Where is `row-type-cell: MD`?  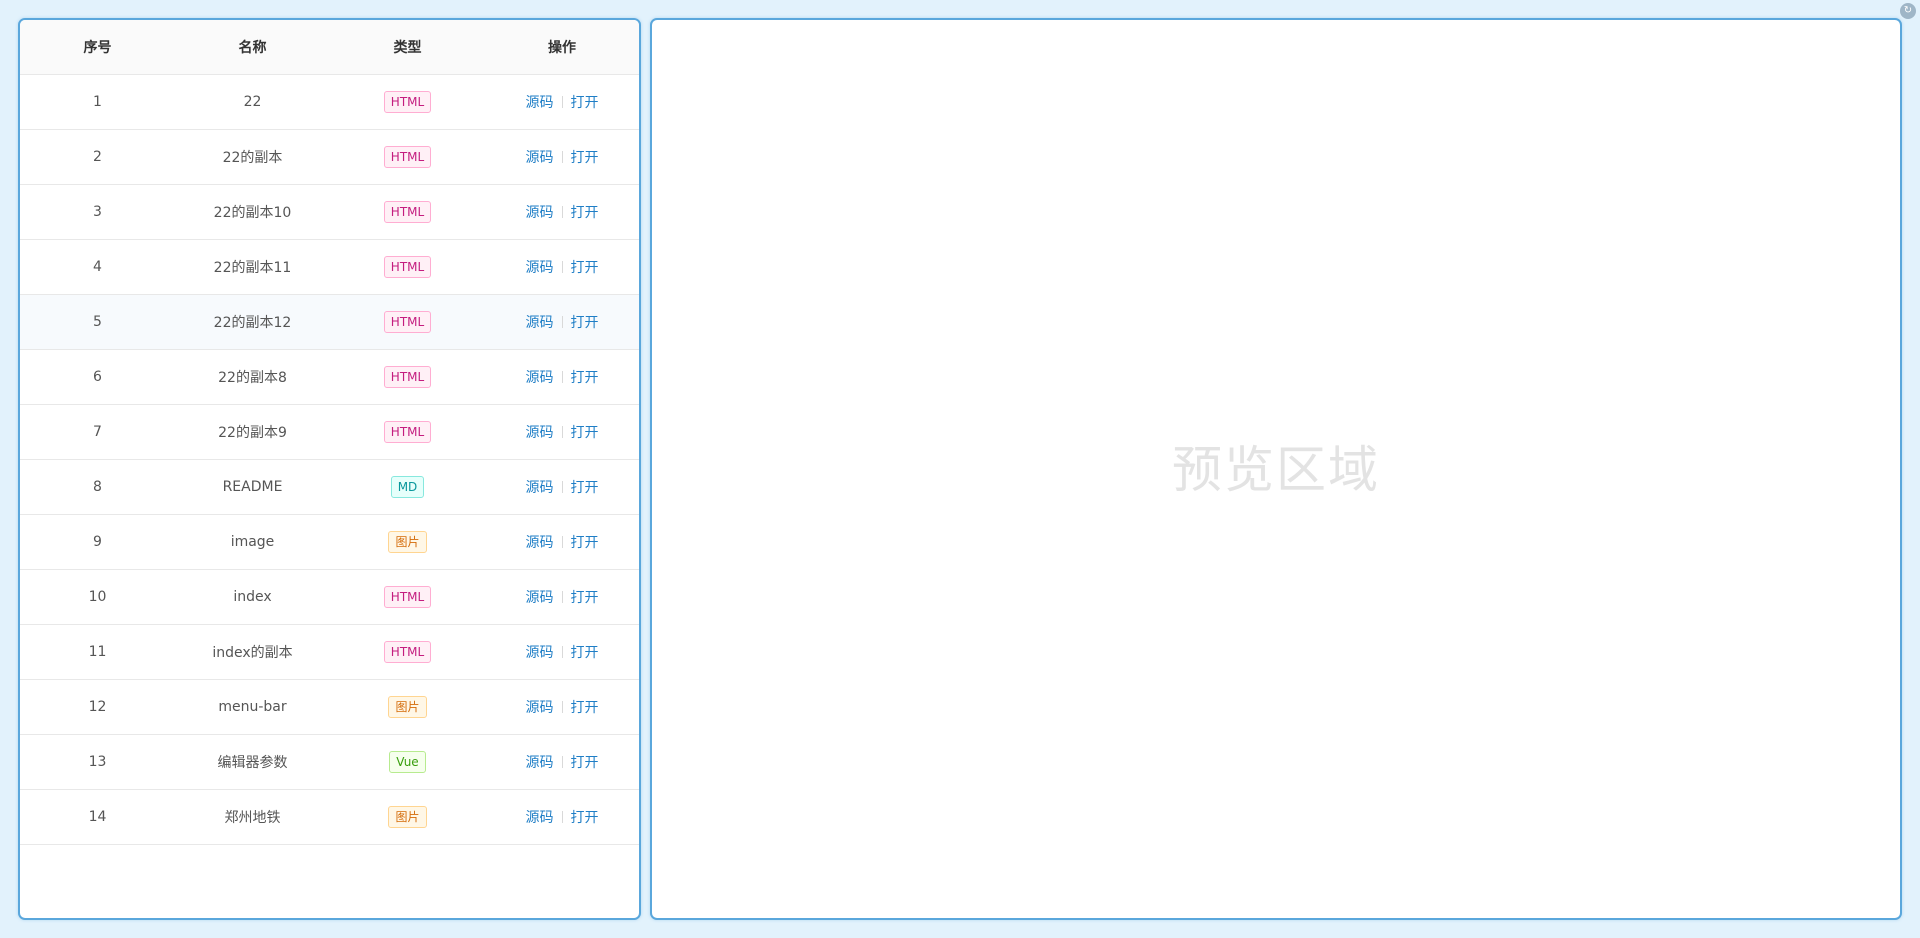 row-type-cell: MD is located at coordinates (407, 487).